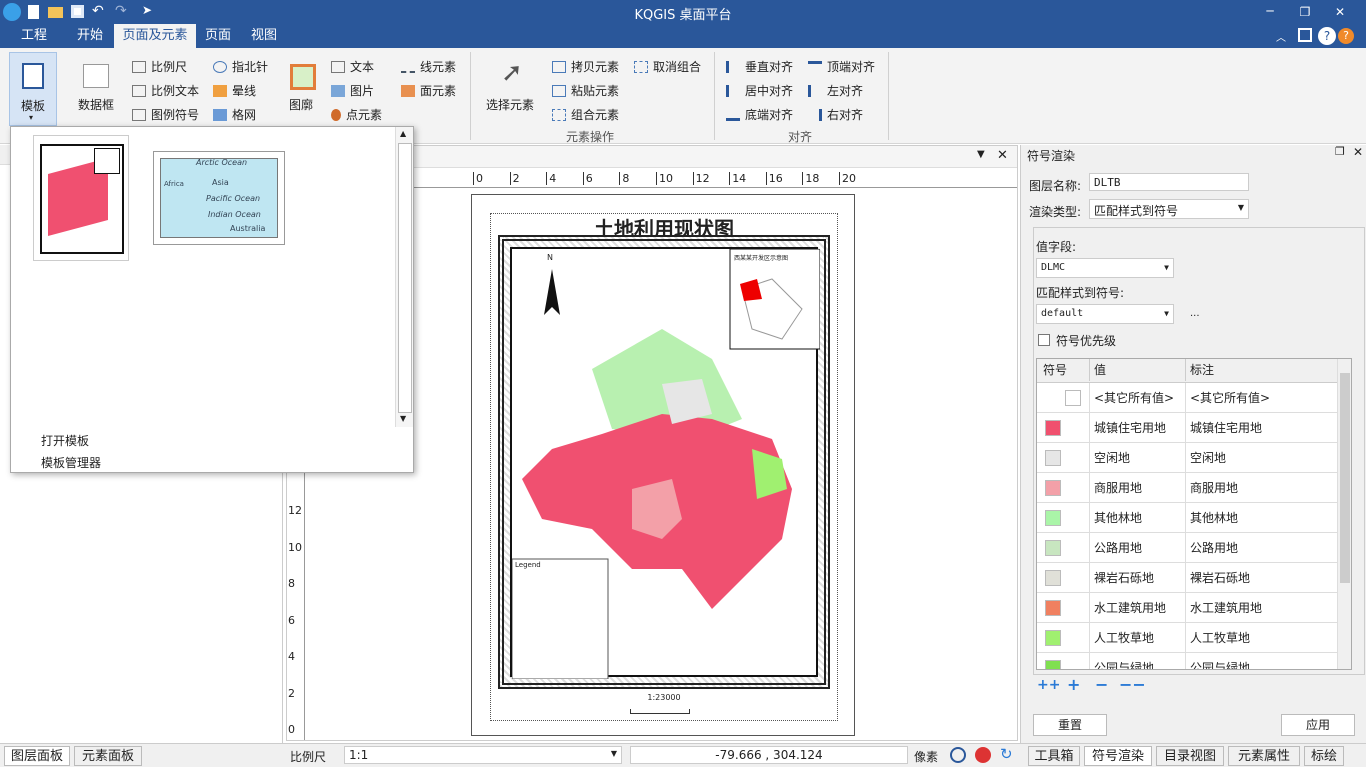 This screenshot has height=767, width=1366. I want to click on bottom-align-button: 底端对齐, so click(759, 114).